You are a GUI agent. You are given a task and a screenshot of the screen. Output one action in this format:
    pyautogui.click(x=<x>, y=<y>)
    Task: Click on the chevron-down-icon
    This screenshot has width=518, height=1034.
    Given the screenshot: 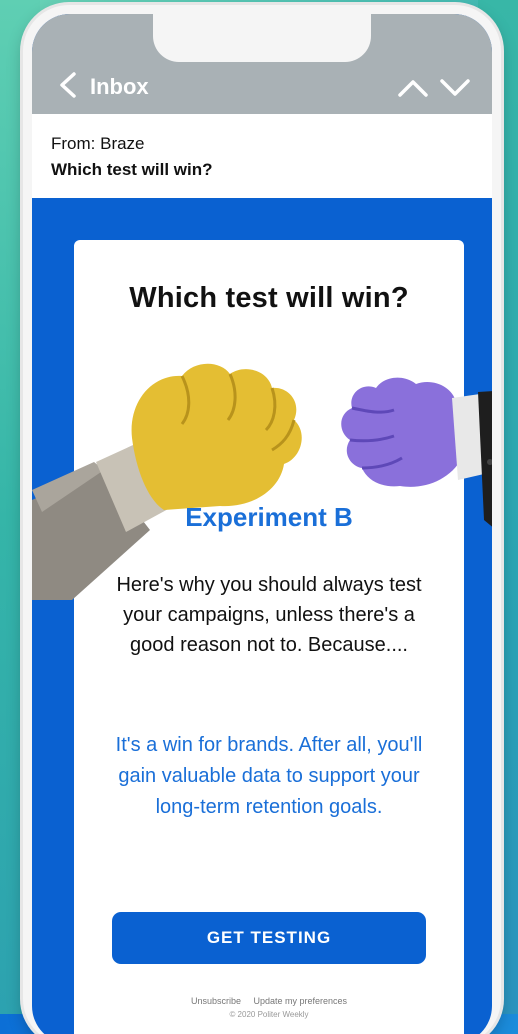 What is the action you would take?
    pyautogui.click(x=455, y=88)
    